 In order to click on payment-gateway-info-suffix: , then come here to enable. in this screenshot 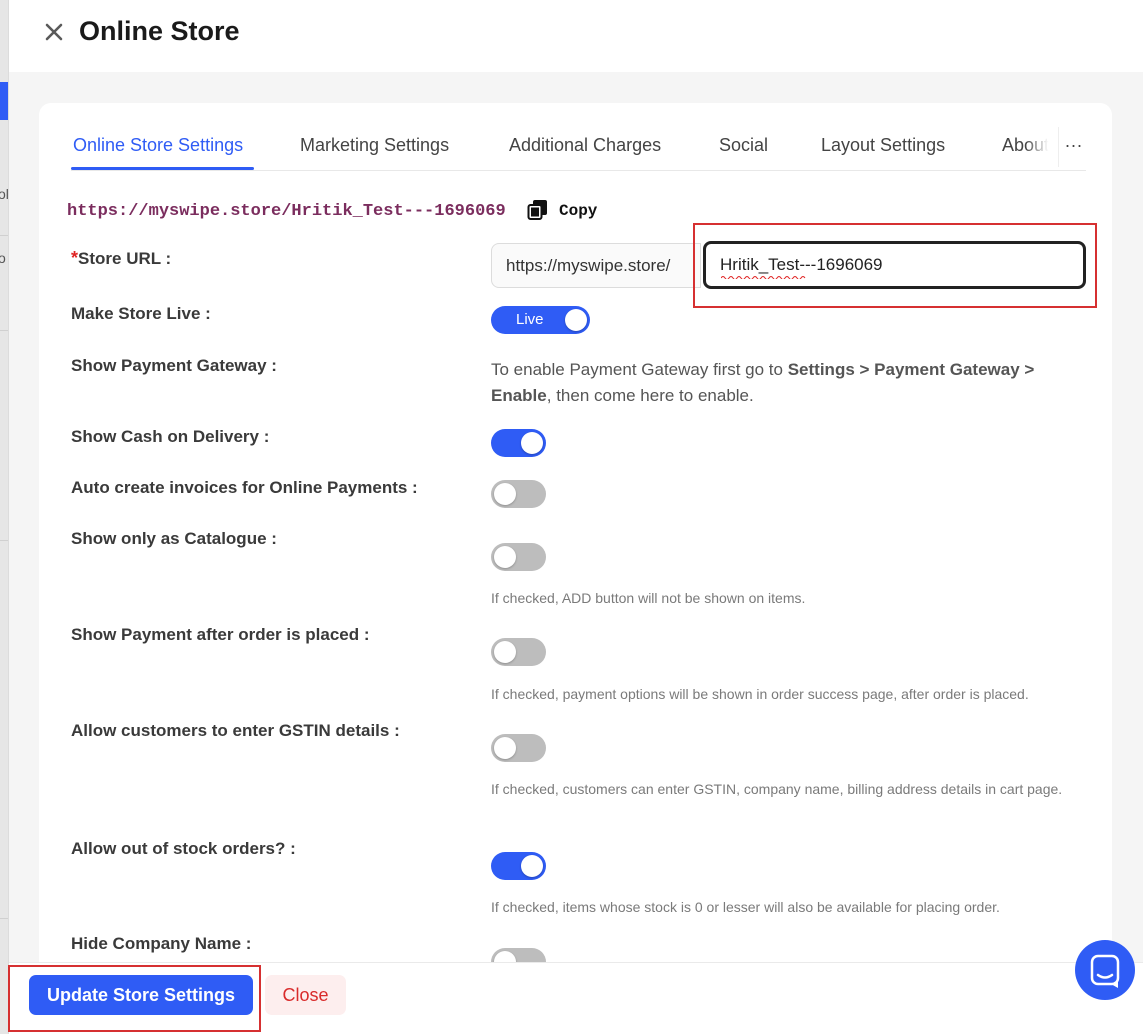, I will do `click(650, 395)`.